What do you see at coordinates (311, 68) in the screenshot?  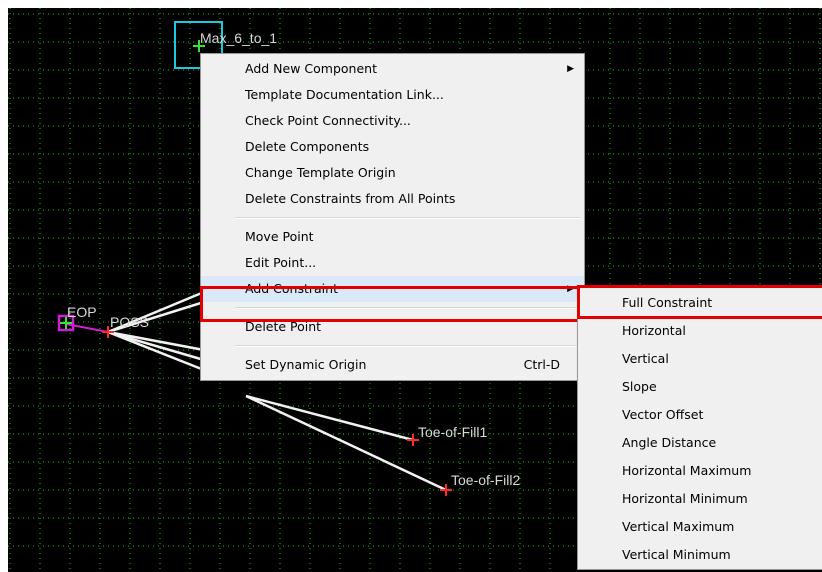 I see `menu-item-label: Add New Component` at bounding box center [311, 68].